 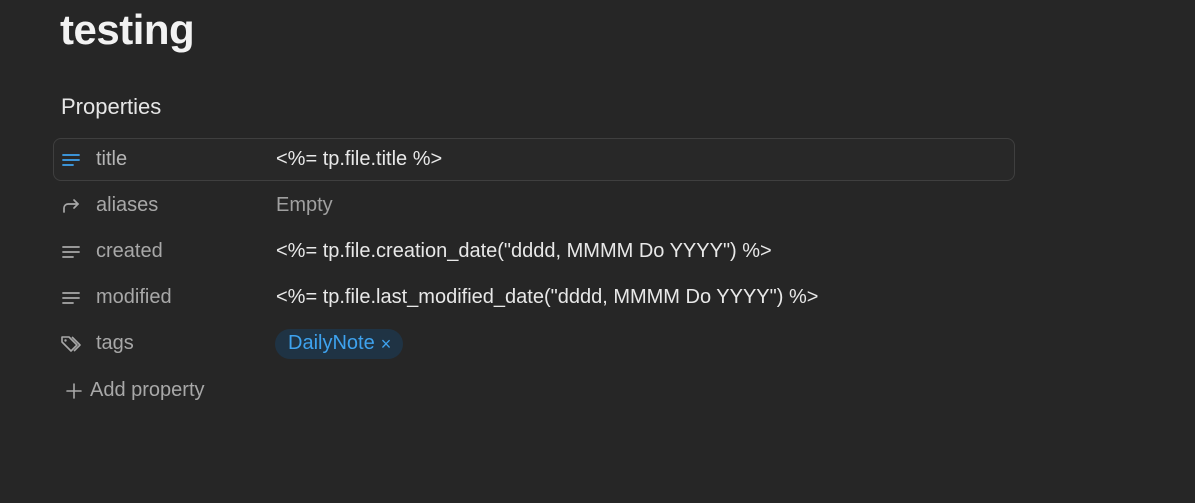 I want to click on property-value: <%= tp.file.title %>, so click(x=359, y=159).